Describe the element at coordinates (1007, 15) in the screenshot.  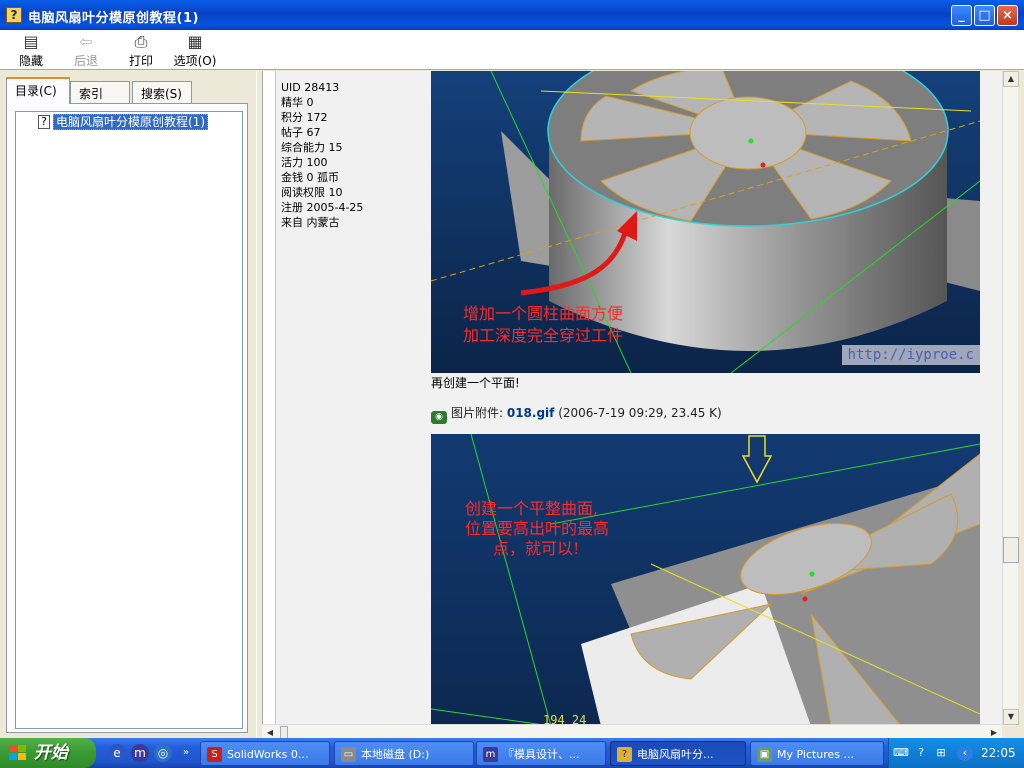
I see `close-button: ×` at that location.